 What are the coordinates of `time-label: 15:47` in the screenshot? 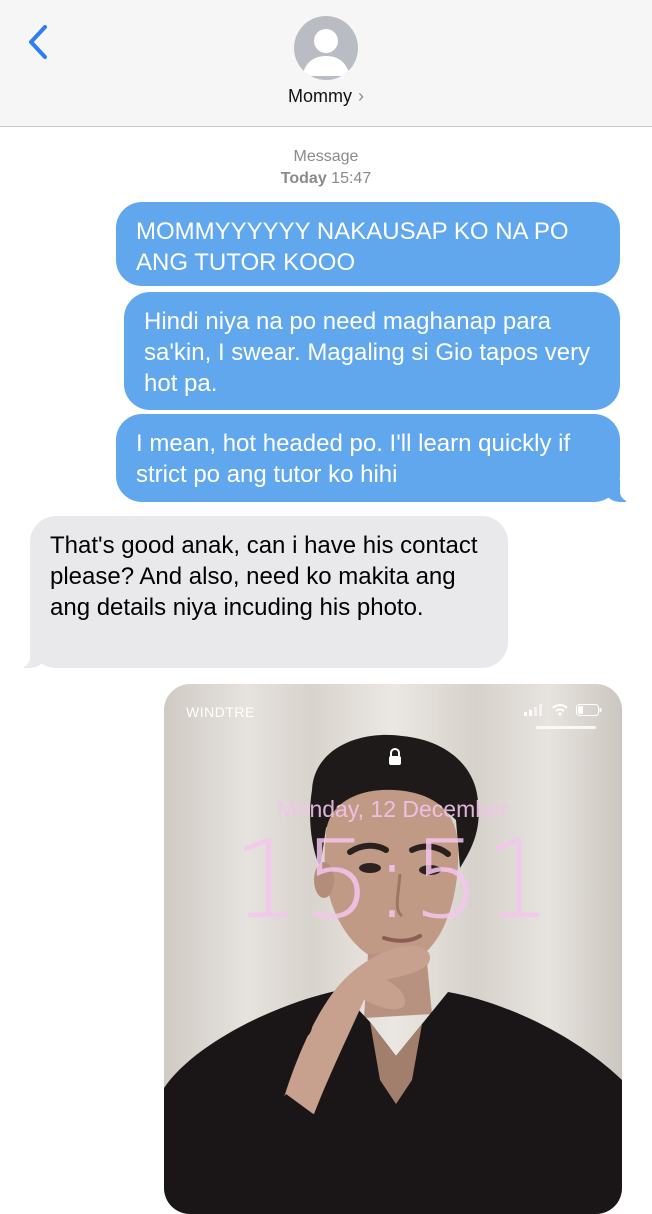 It's located at (351, 178).